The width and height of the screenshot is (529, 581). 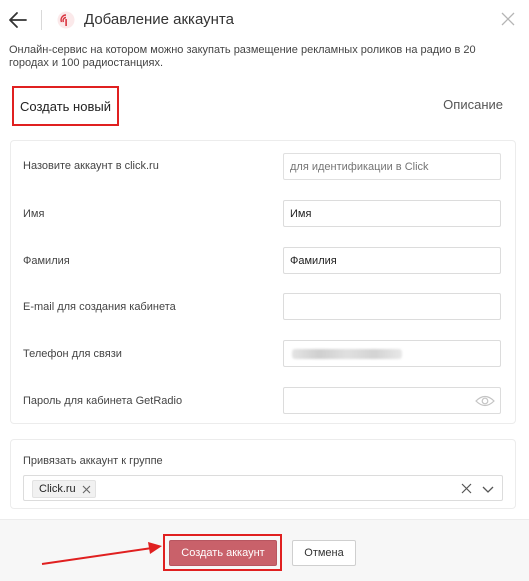 I want to click on first-name-label: Имя, so click(x=34, y=214).